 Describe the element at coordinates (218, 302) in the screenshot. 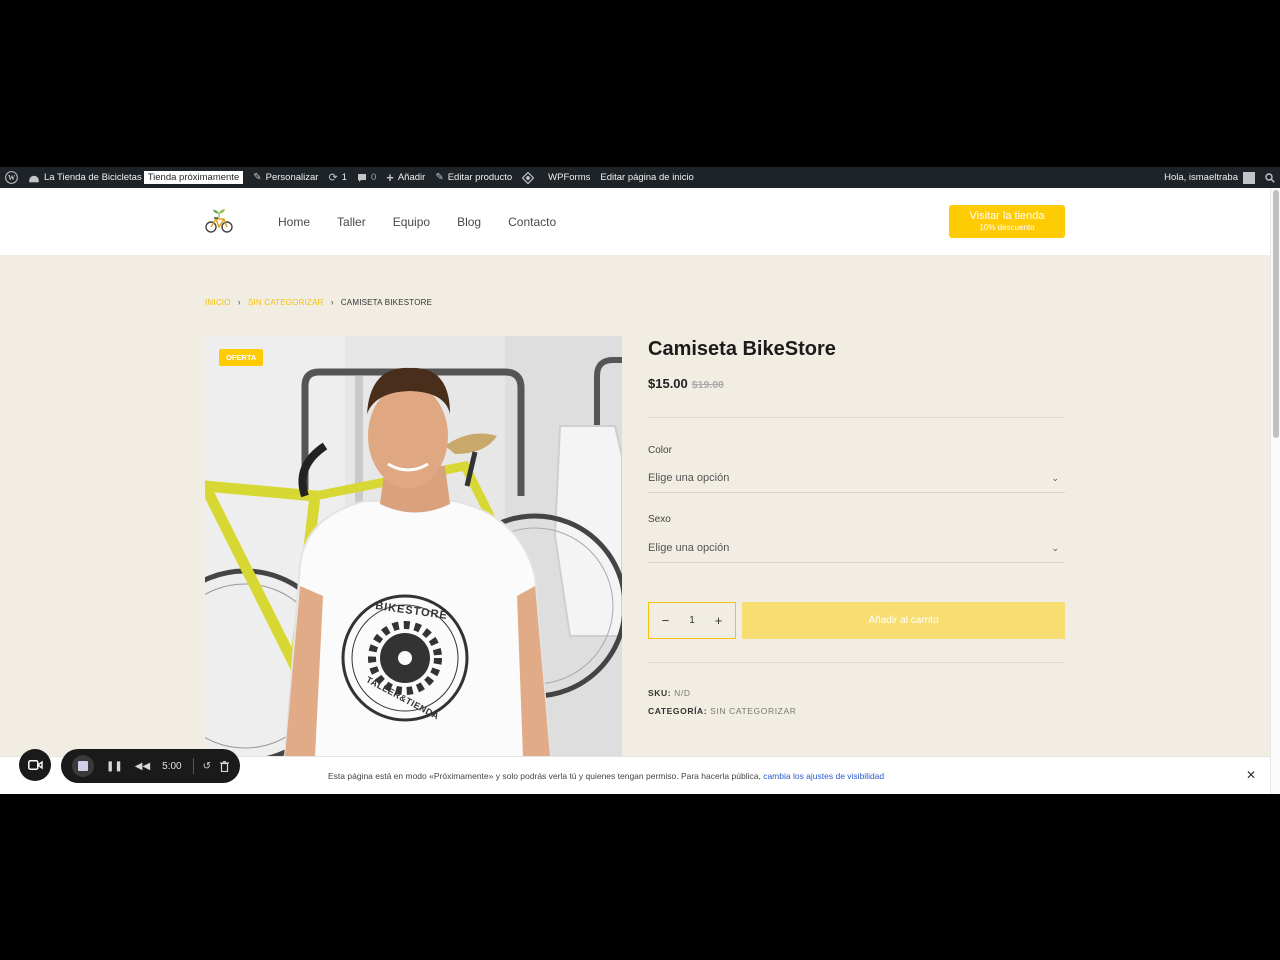

I see `breadcrumb-home: INICIO` at that location.